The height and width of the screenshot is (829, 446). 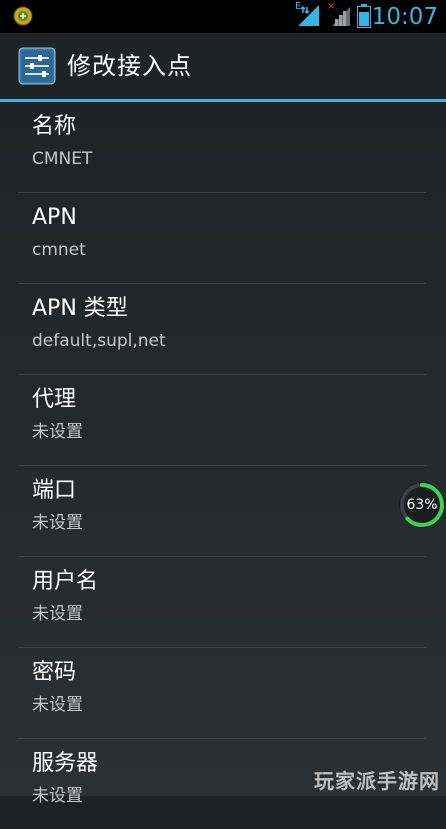 What do you see at coordinates (99, 341) in the screenshot?
I see `setting-summary: default,supl,net` at bounding box center [99, 341].